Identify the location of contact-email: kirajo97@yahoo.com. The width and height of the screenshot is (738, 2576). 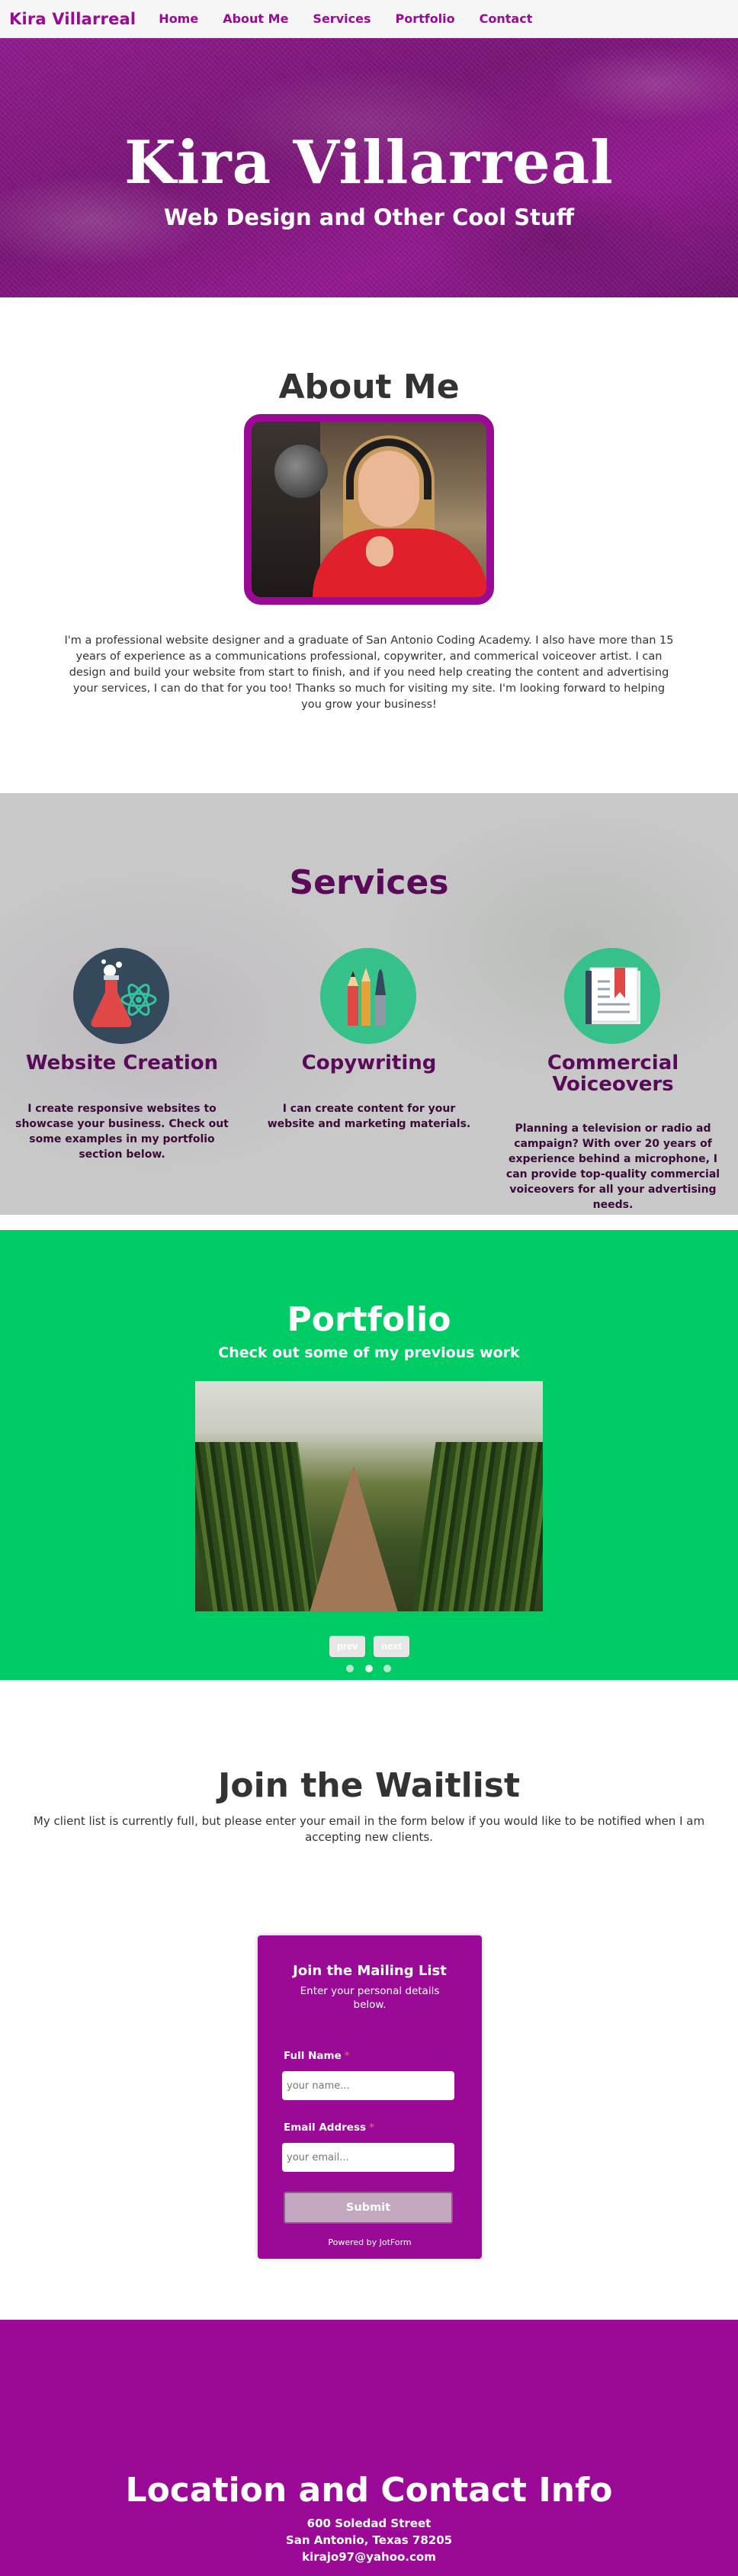
(369, 2557).